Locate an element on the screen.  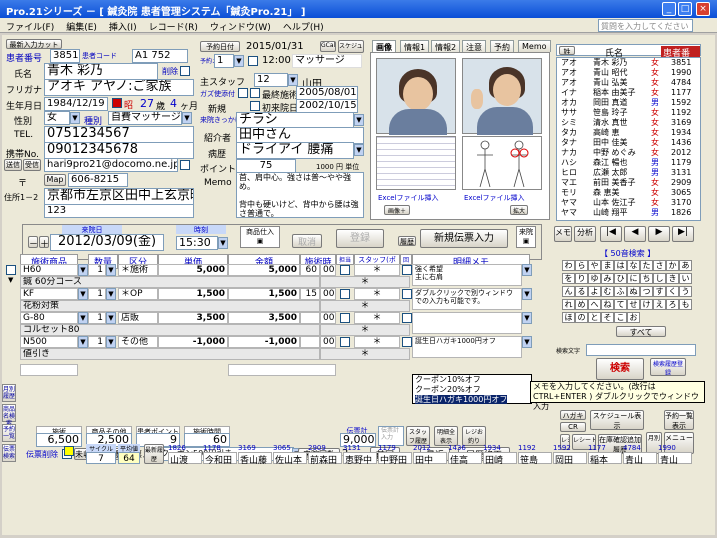
kana-button: の is located at coordinates (581, 317).